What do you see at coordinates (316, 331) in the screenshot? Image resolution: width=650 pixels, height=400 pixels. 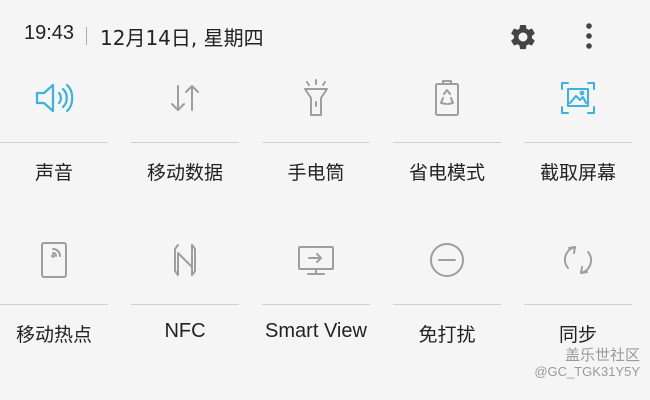 I see `tile-label: Smart View` at bounding box center [316, 331].